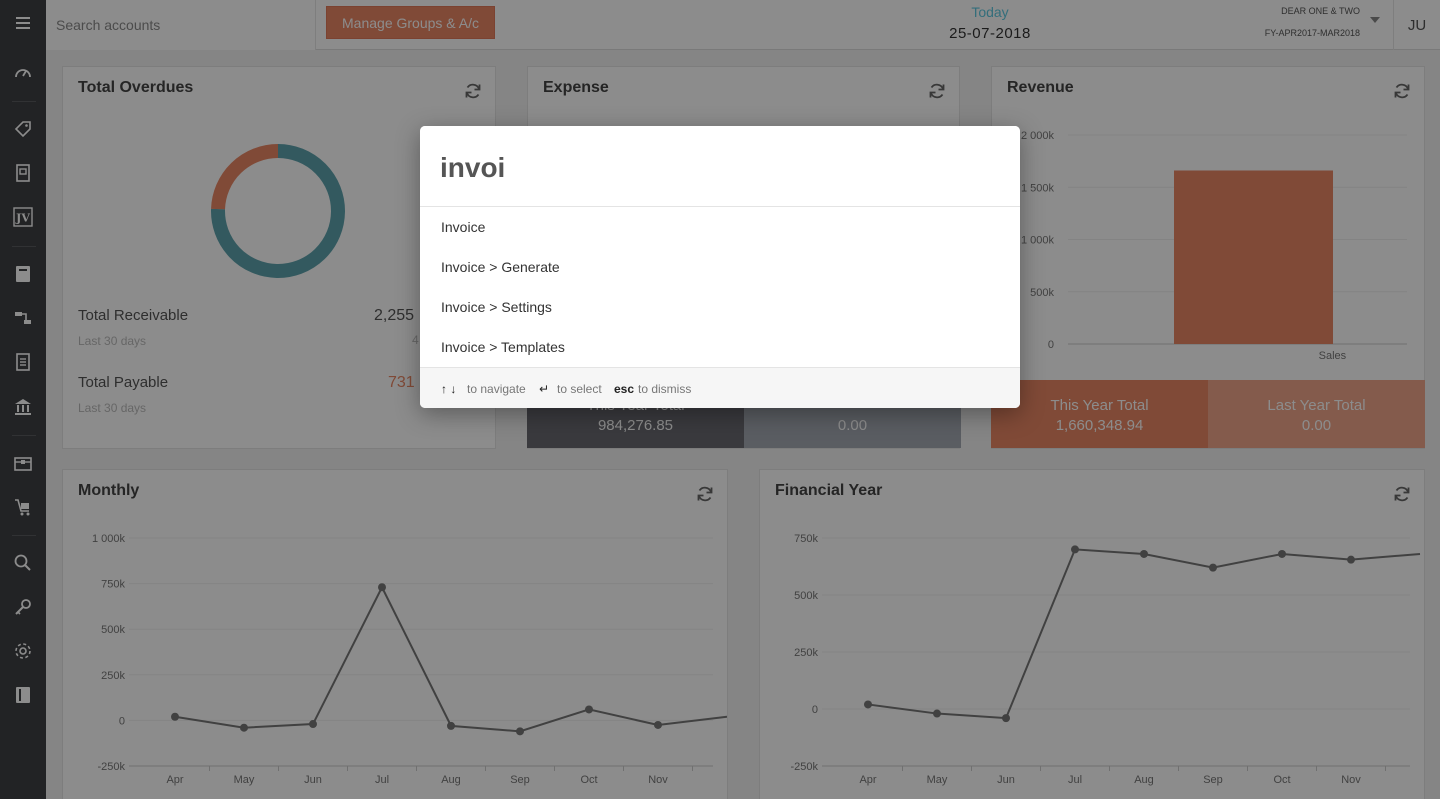 The height and width of the screenshot is (799, 1440). What do you see at coordinates (624, 389) in the screenshot?
I see `esc-key: esc` at bounding box center [624, 389].